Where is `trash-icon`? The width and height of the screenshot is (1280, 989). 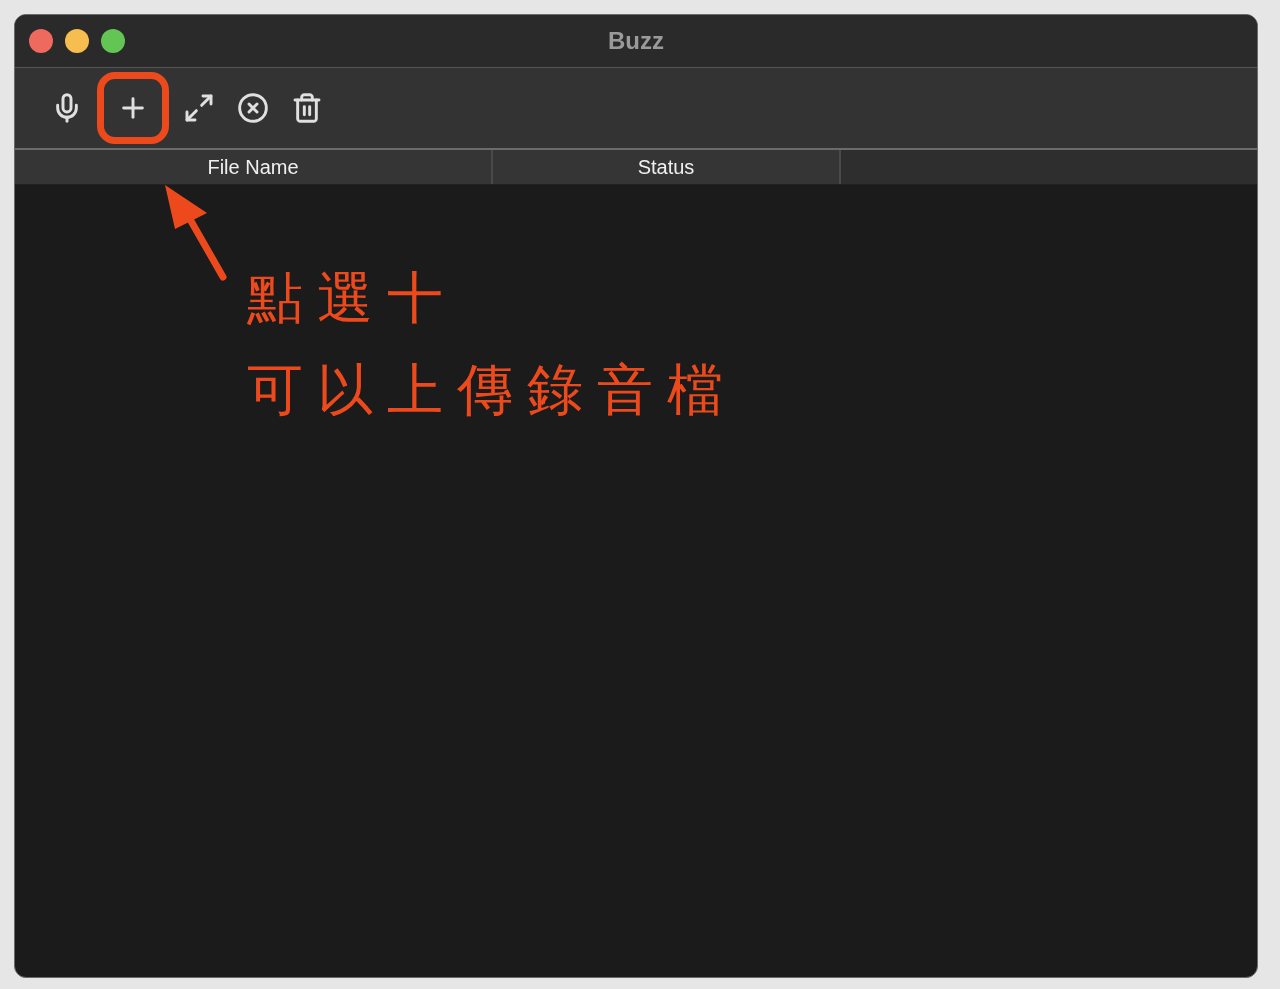 trash-icon is located at coordinates (307, 108).